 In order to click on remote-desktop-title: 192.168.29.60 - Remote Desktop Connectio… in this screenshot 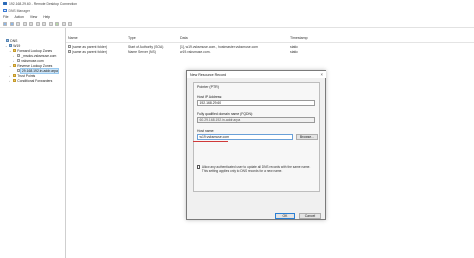, I will do `click(43, 3)`.